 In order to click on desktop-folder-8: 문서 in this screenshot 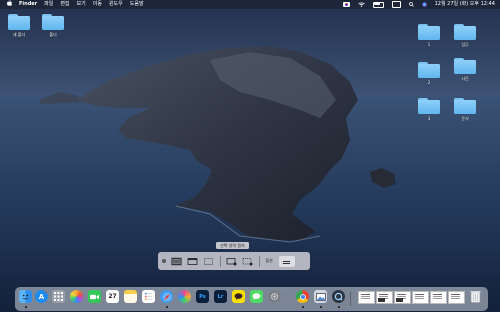, I will do `click(465, 110)`.